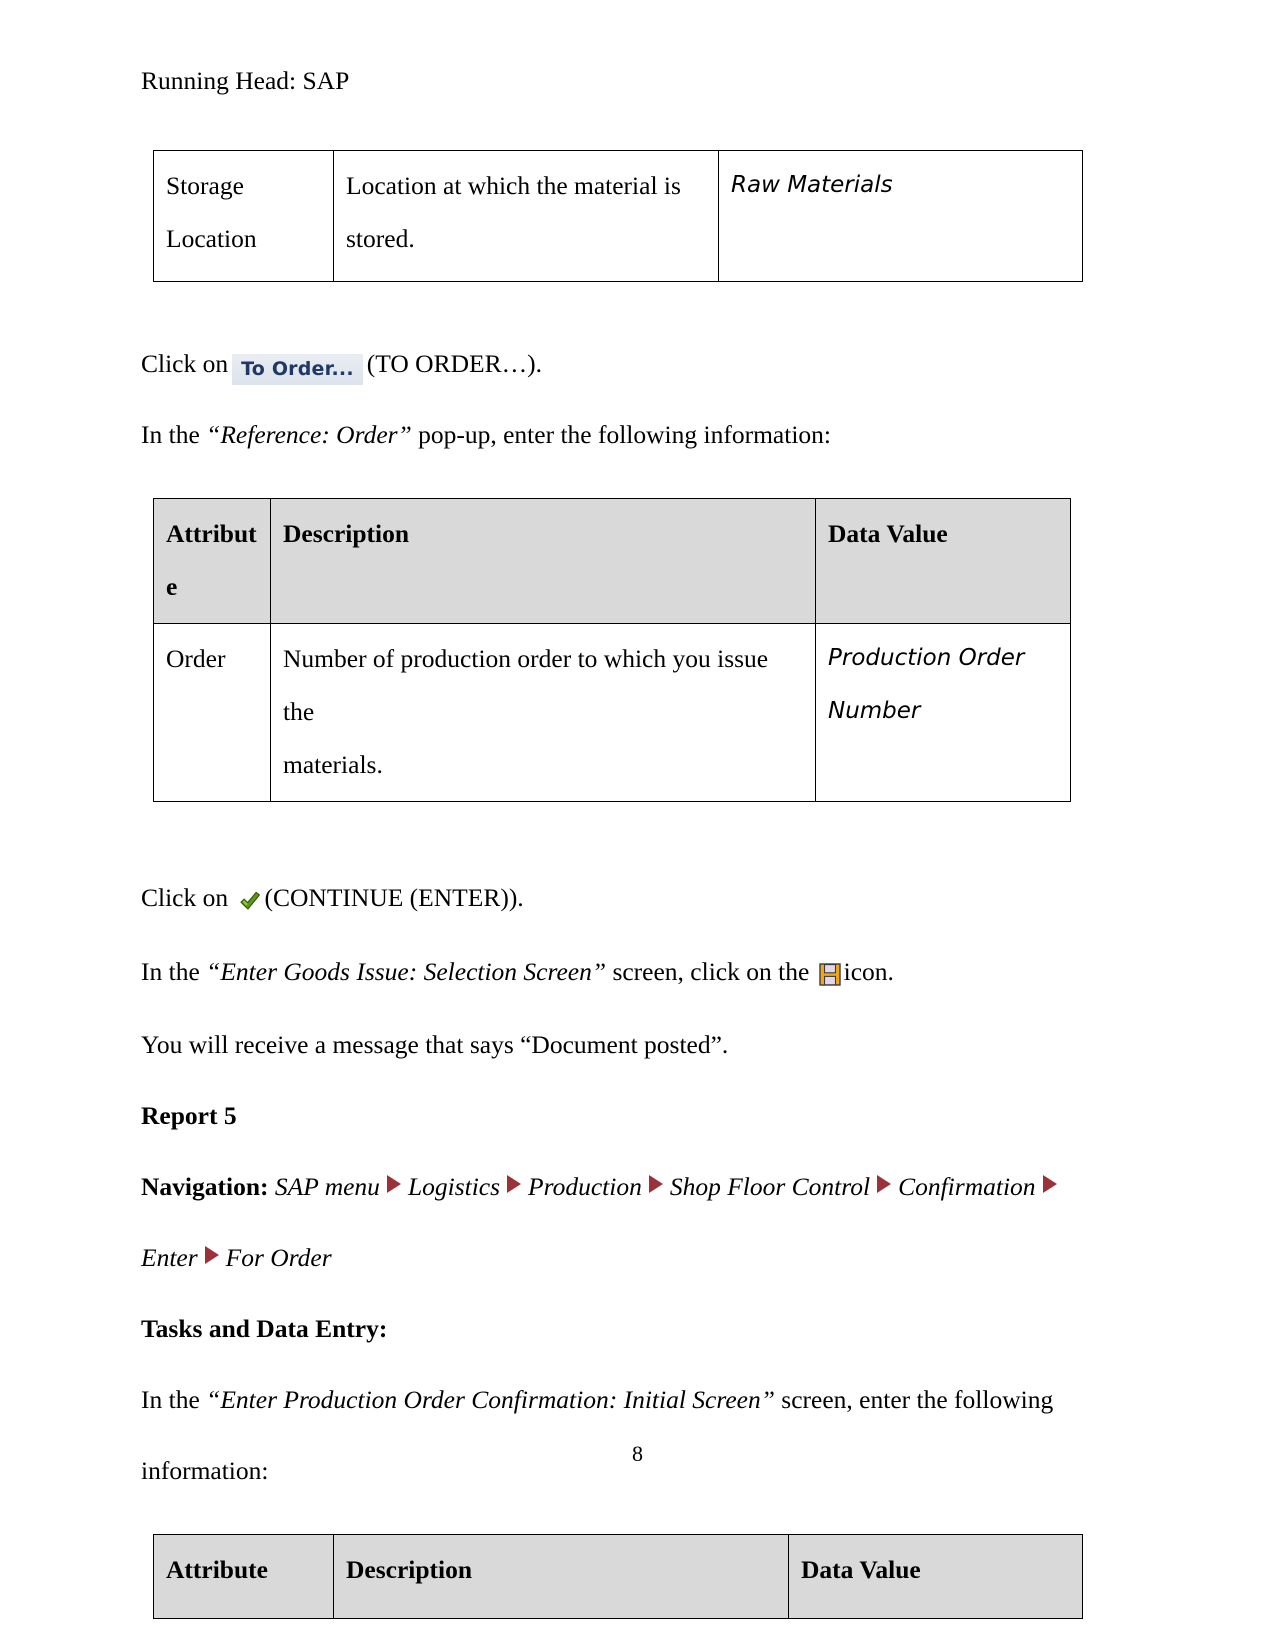  Describe the element at coordinates (185, 897) in the screenshot. I see `click-continue-prefix: Click on` at that location.